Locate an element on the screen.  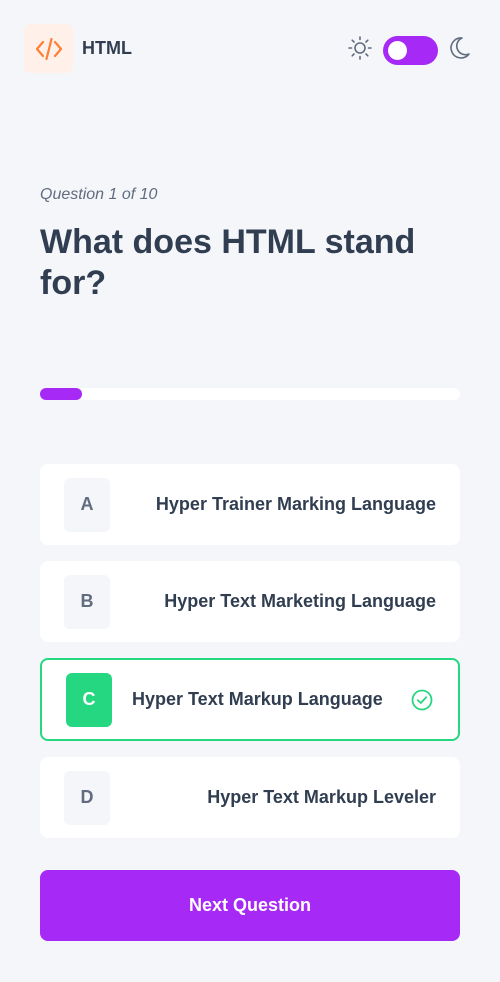
check-circle-icon is located at coordinates (422, 700).